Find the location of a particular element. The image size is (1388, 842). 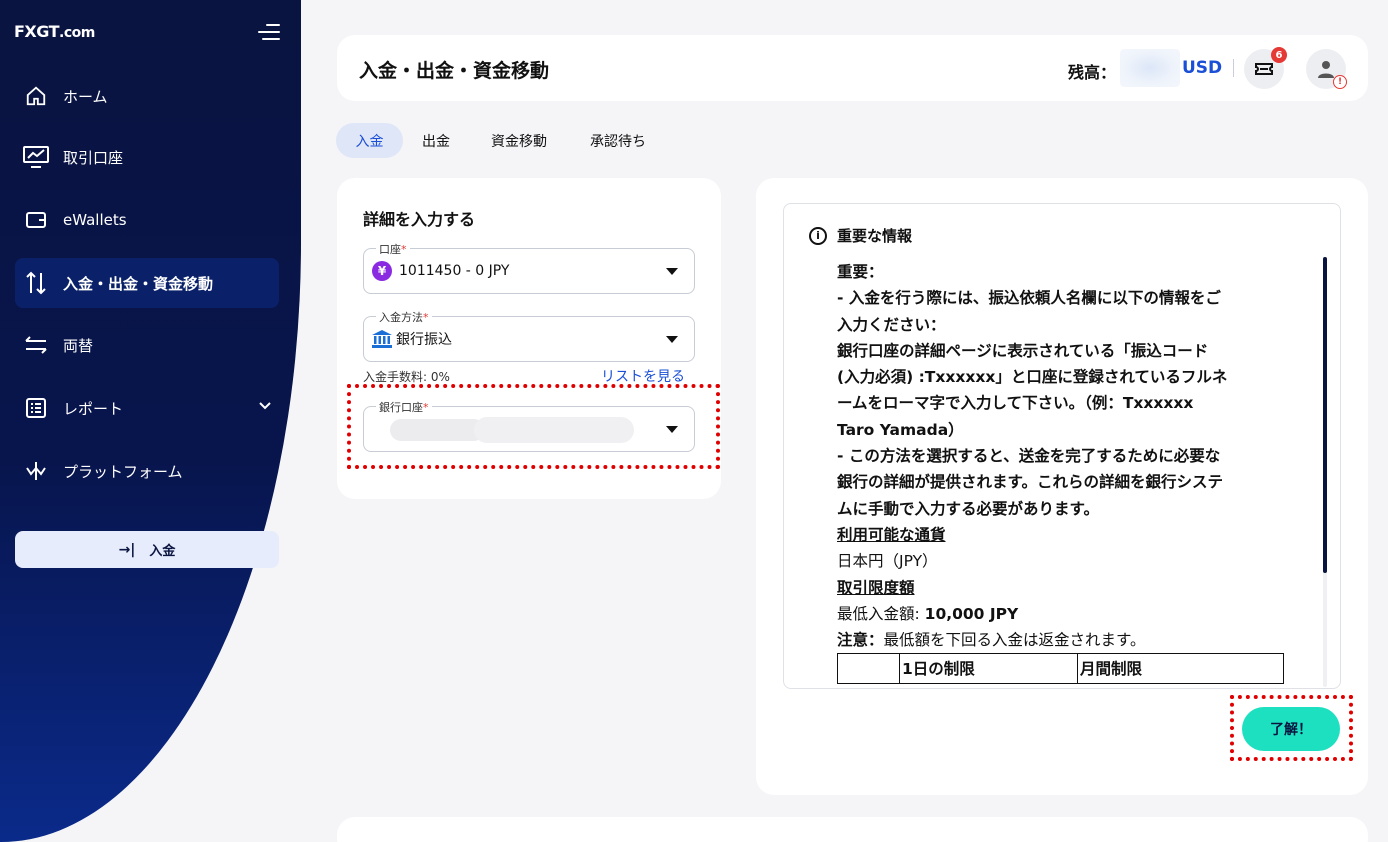

bottom-card is located at coordinates (852, 829).